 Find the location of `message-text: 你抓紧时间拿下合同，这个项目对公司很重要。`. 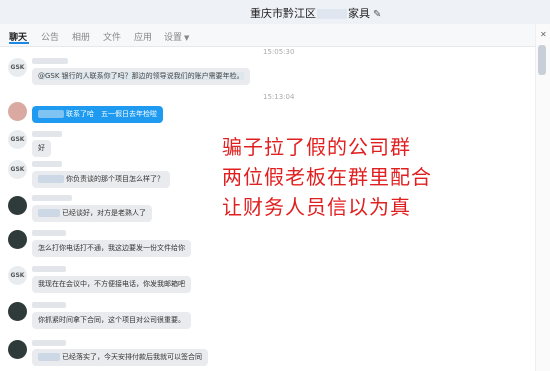

message-text: 你抓紧时间拿下合同，这个项目对公司很重要。 is located at coordinates (111, 320).